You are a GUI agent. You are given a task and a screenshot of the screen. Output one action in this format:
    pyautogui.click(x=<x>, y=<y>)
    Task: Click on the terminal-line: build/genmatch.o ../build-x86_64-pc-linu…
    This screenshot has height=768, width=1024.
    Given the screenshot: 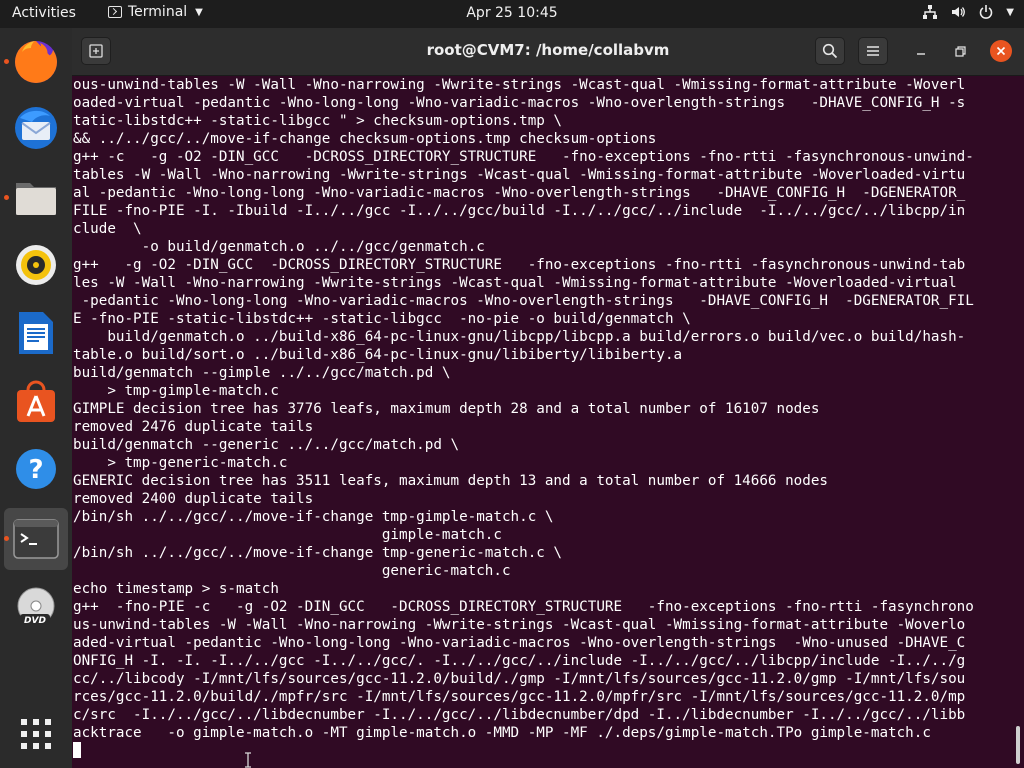 What is the action you would take?
    pyautogui.click(x=519, y=337)
    